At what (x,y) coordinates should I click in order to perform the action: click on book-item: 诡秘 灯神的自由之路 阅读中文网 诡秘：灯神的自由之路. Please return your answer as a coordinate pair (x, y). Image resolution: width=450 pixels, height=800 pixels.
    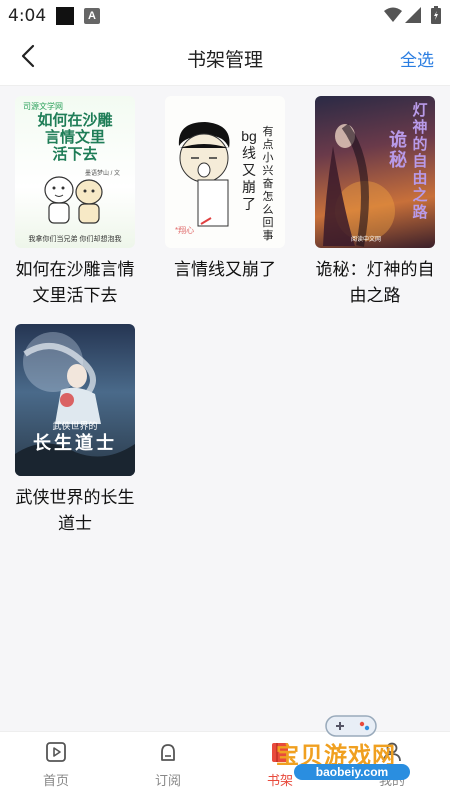
    Looking at the image, I should click on (375, 202).